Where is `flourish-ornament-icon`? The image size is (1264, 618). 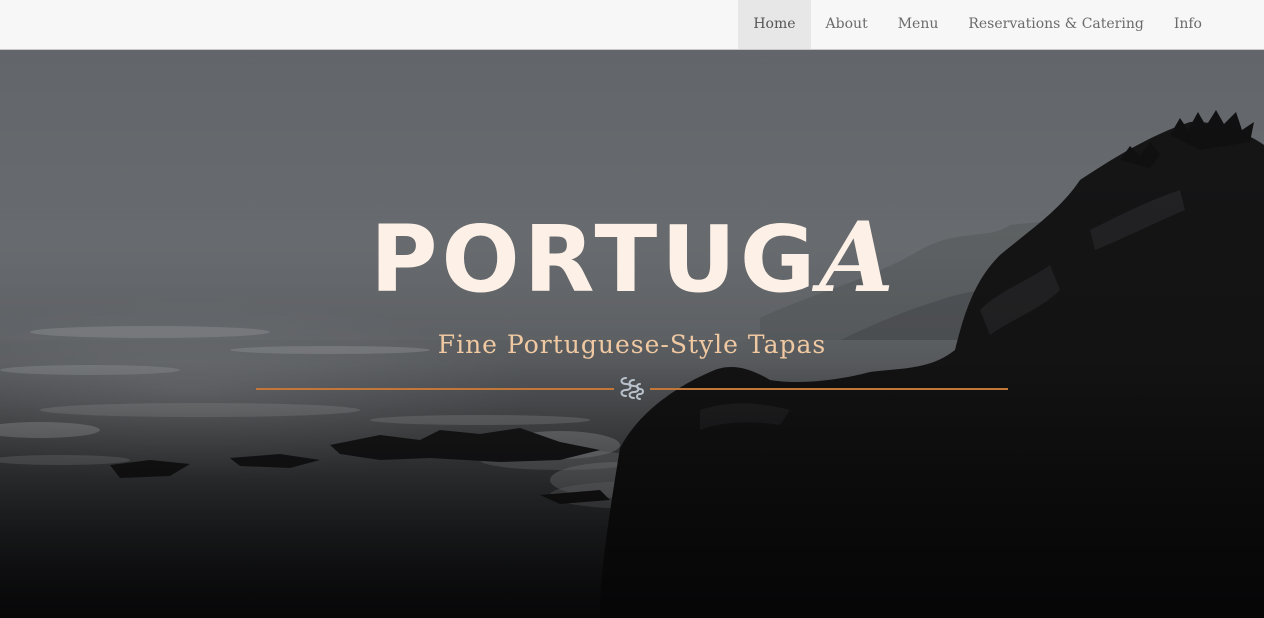 flourish-ornament-icon is located at coordinates (632, 388).